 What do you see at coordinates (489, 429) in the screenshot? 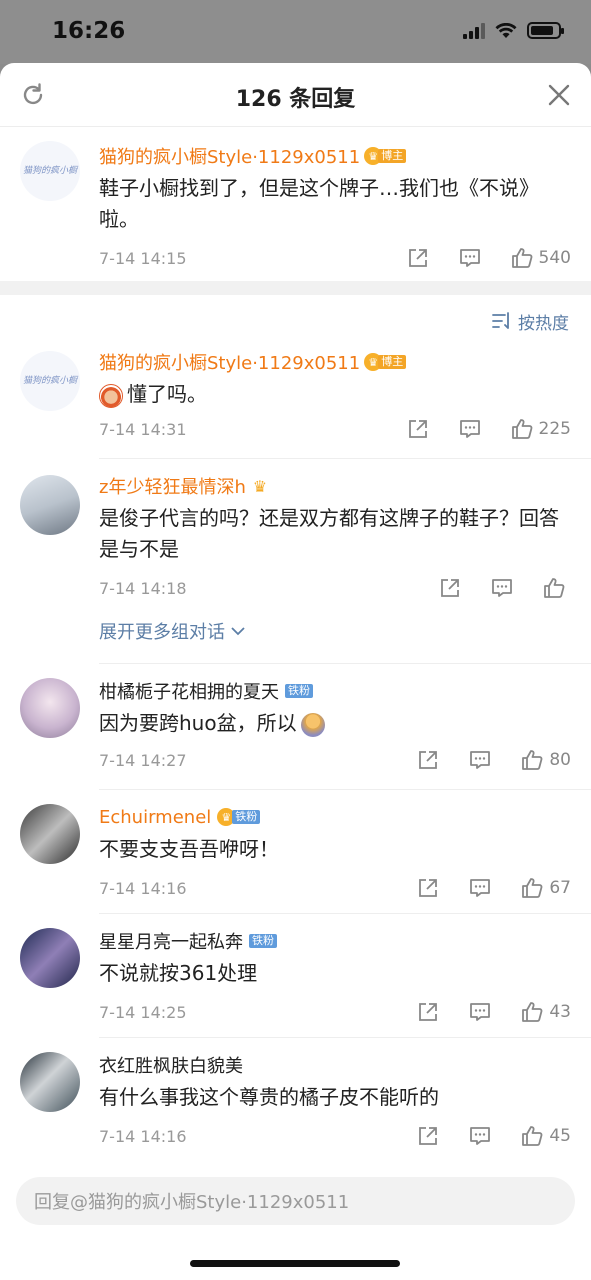
I see `comment-actions: 225` at bounding box center [489, 429].